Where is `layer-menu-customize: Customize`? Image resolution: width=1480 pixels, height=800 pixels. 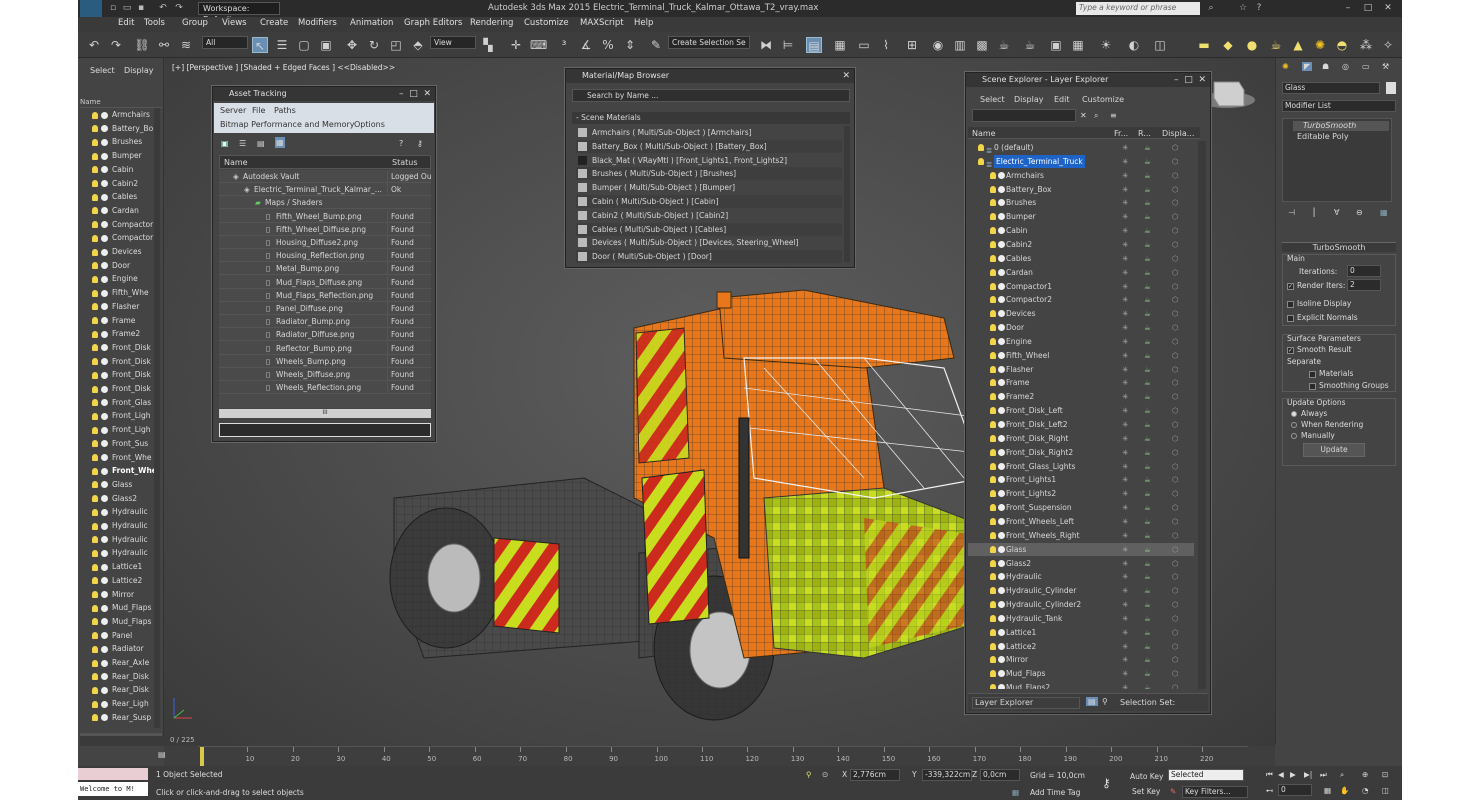 layer-menu-customize: Customize is located at coordinates (1103, 99).